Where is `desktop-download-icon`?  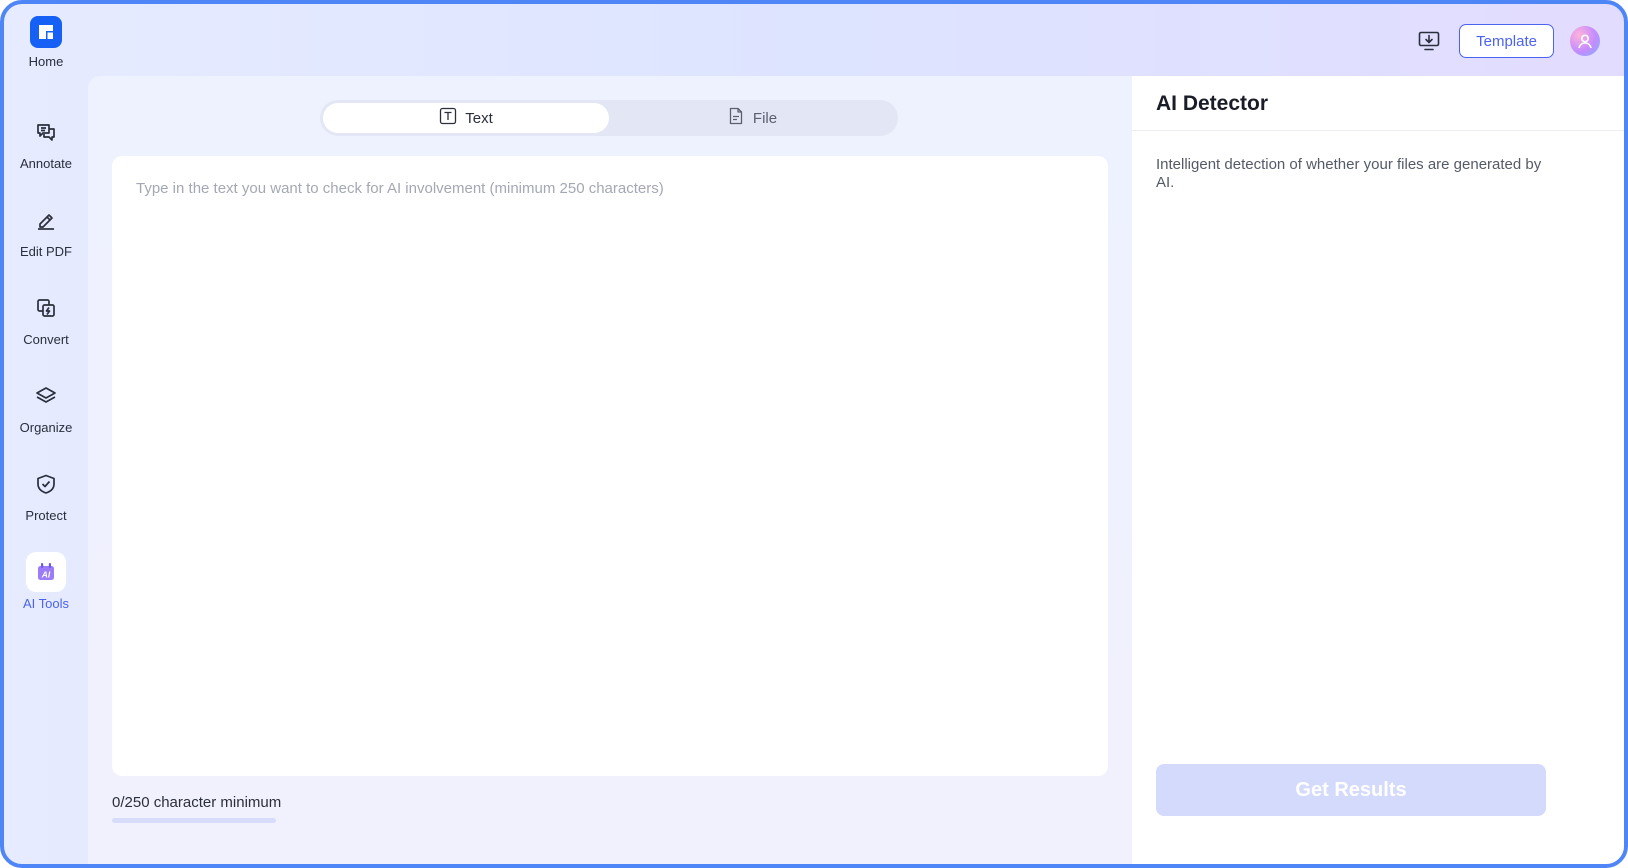 desktop-download-icon is located at coordinates (1429, 41).